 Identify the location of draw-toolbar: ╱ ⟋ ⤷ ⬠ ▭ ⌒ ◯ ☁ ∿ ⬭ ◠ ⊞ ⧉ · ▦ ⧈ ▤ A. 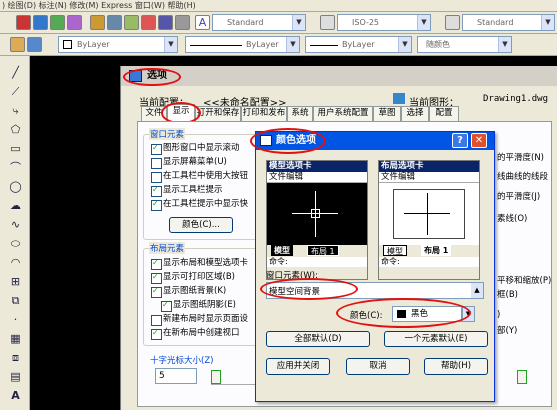
(15, 233).